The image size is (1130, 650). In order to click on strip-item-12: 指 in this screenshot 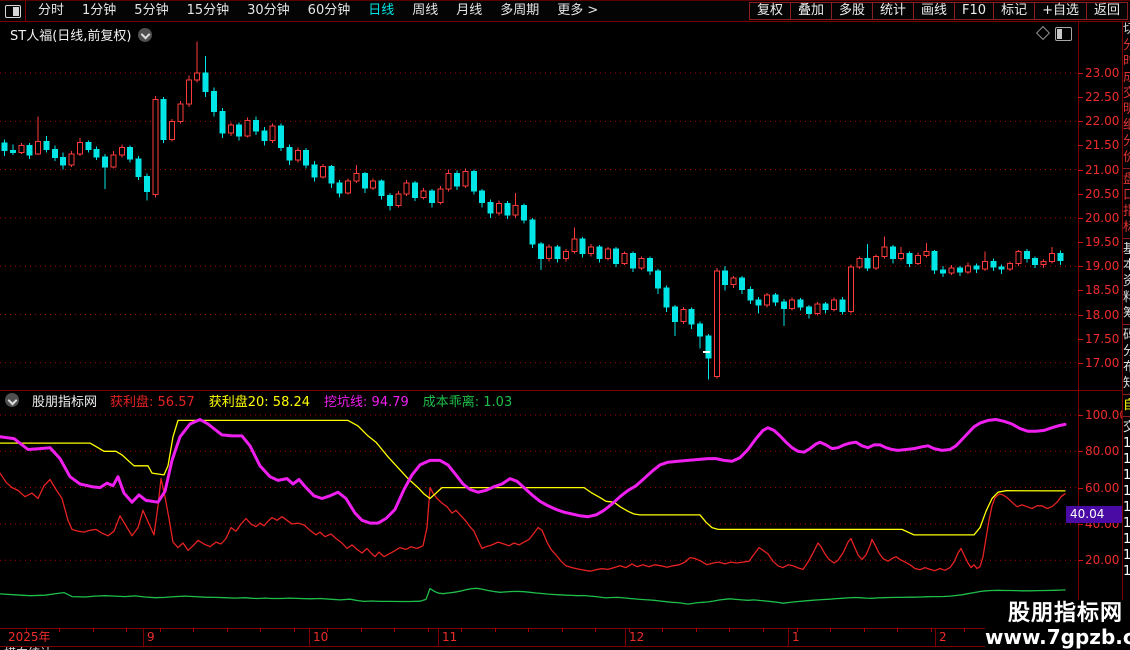, I will do `click(1126, 212)`.